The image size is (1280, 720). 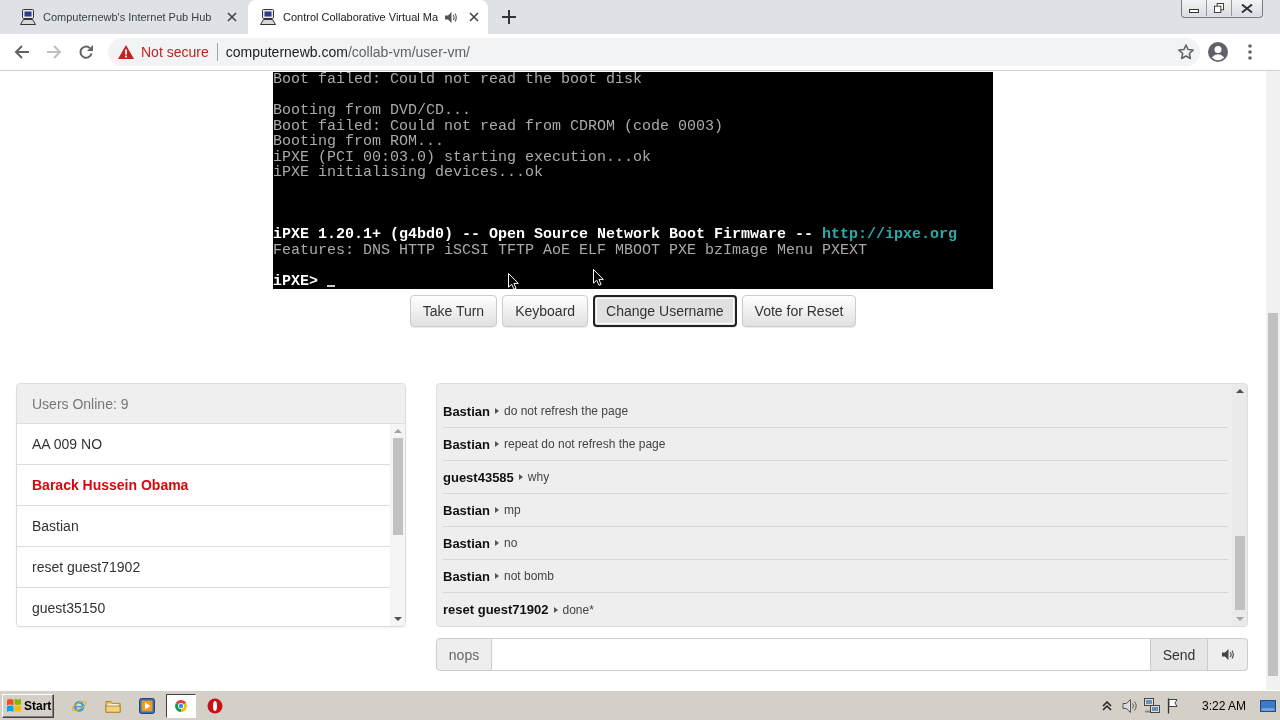 I want to click on chat-message: mp, so click(x=512, y=510).